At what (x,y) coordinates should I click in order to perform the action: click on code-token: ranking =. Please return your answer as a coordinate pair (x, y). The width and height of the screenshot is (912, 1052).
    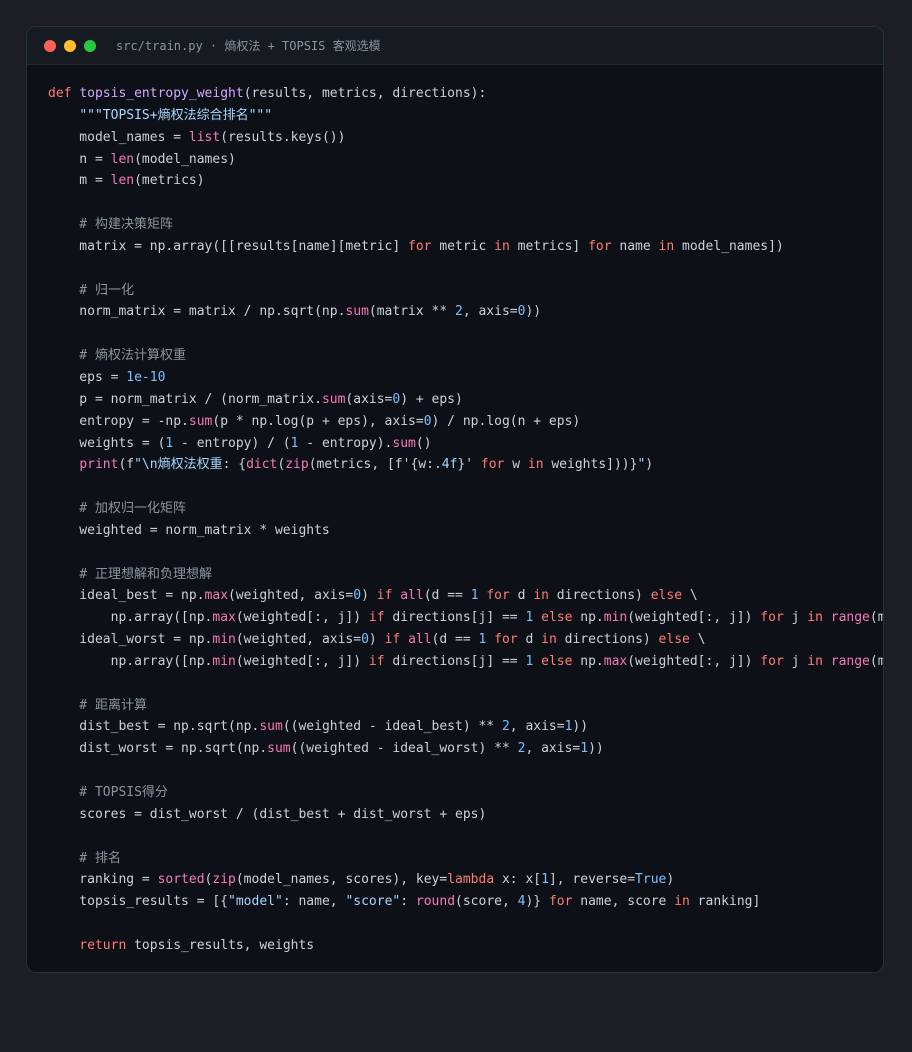
    Looking at the image, I should click on (103, 880).